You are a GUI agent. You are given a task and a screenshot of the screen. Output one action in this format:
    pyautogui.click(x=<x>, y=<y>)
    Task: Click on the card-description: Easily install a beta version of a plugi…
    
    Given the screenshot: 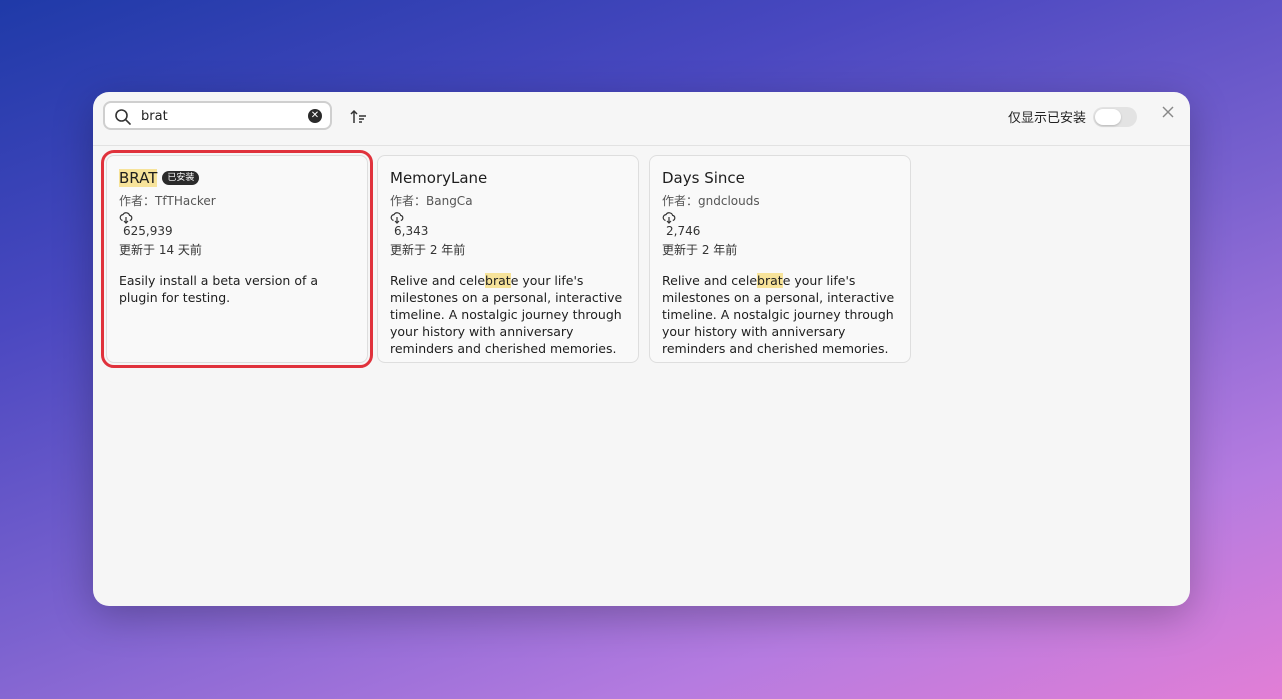 What is the action you would take?
    pyautogui.click(x=237, y=289)
    